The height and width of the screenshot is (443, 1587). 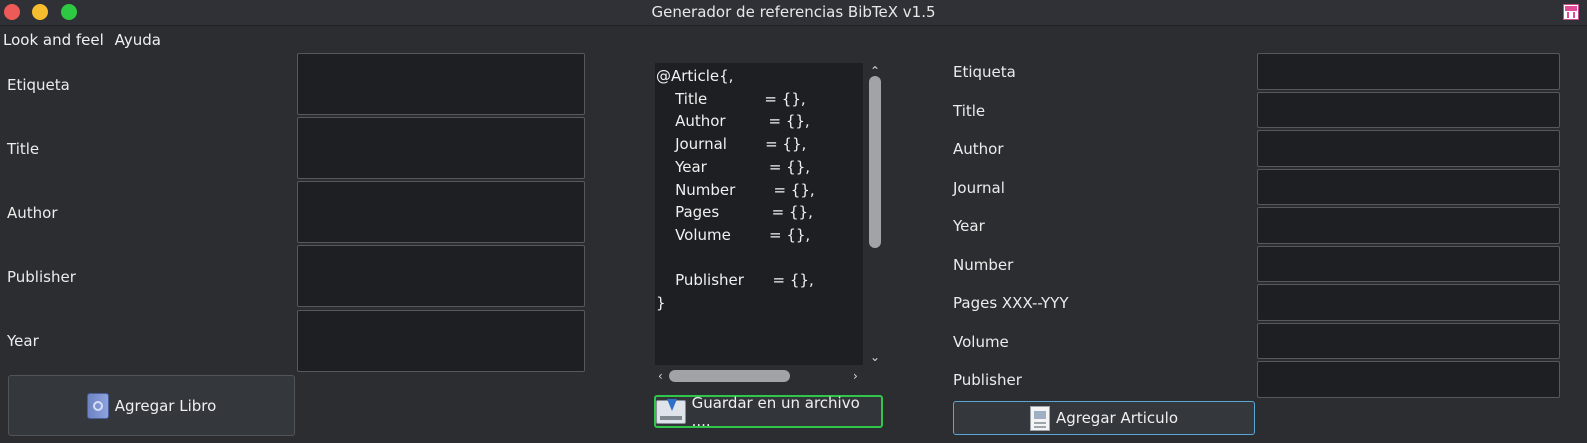 I want to click on chevron-right-icon: ›, so click(x=855, y=376).